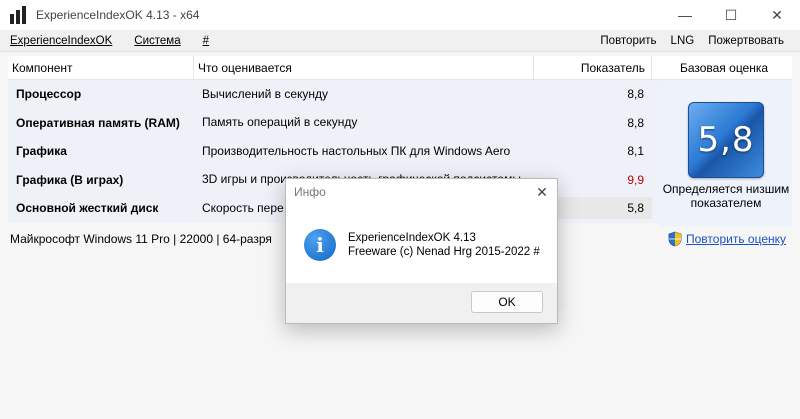 The height and width of the screenshot is (419, 800). I want to click on header-base: Базовая оценка, so click(722, 68).